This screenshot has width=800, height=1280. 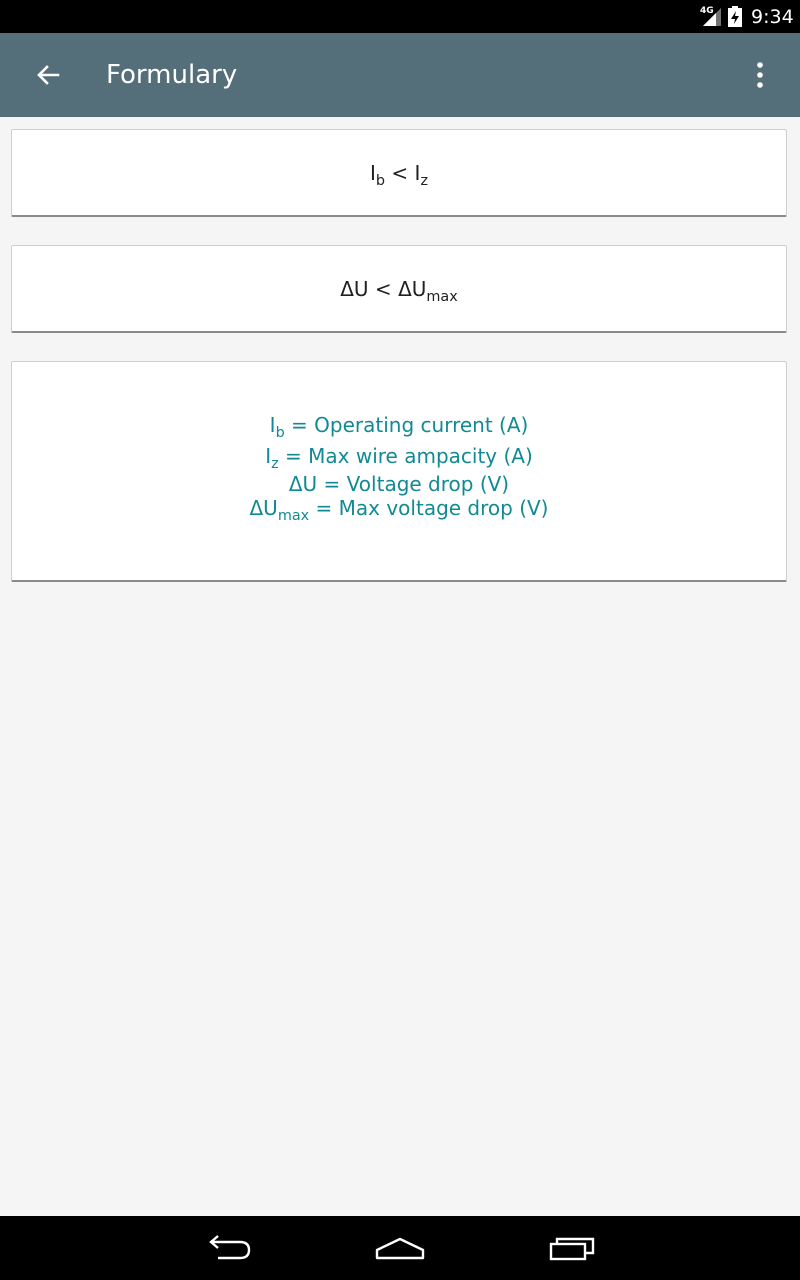 What do you see at coordinates (230, 1248) in the screenshot?
I see `nav-back-icon` at bounding box center [230, 1248].